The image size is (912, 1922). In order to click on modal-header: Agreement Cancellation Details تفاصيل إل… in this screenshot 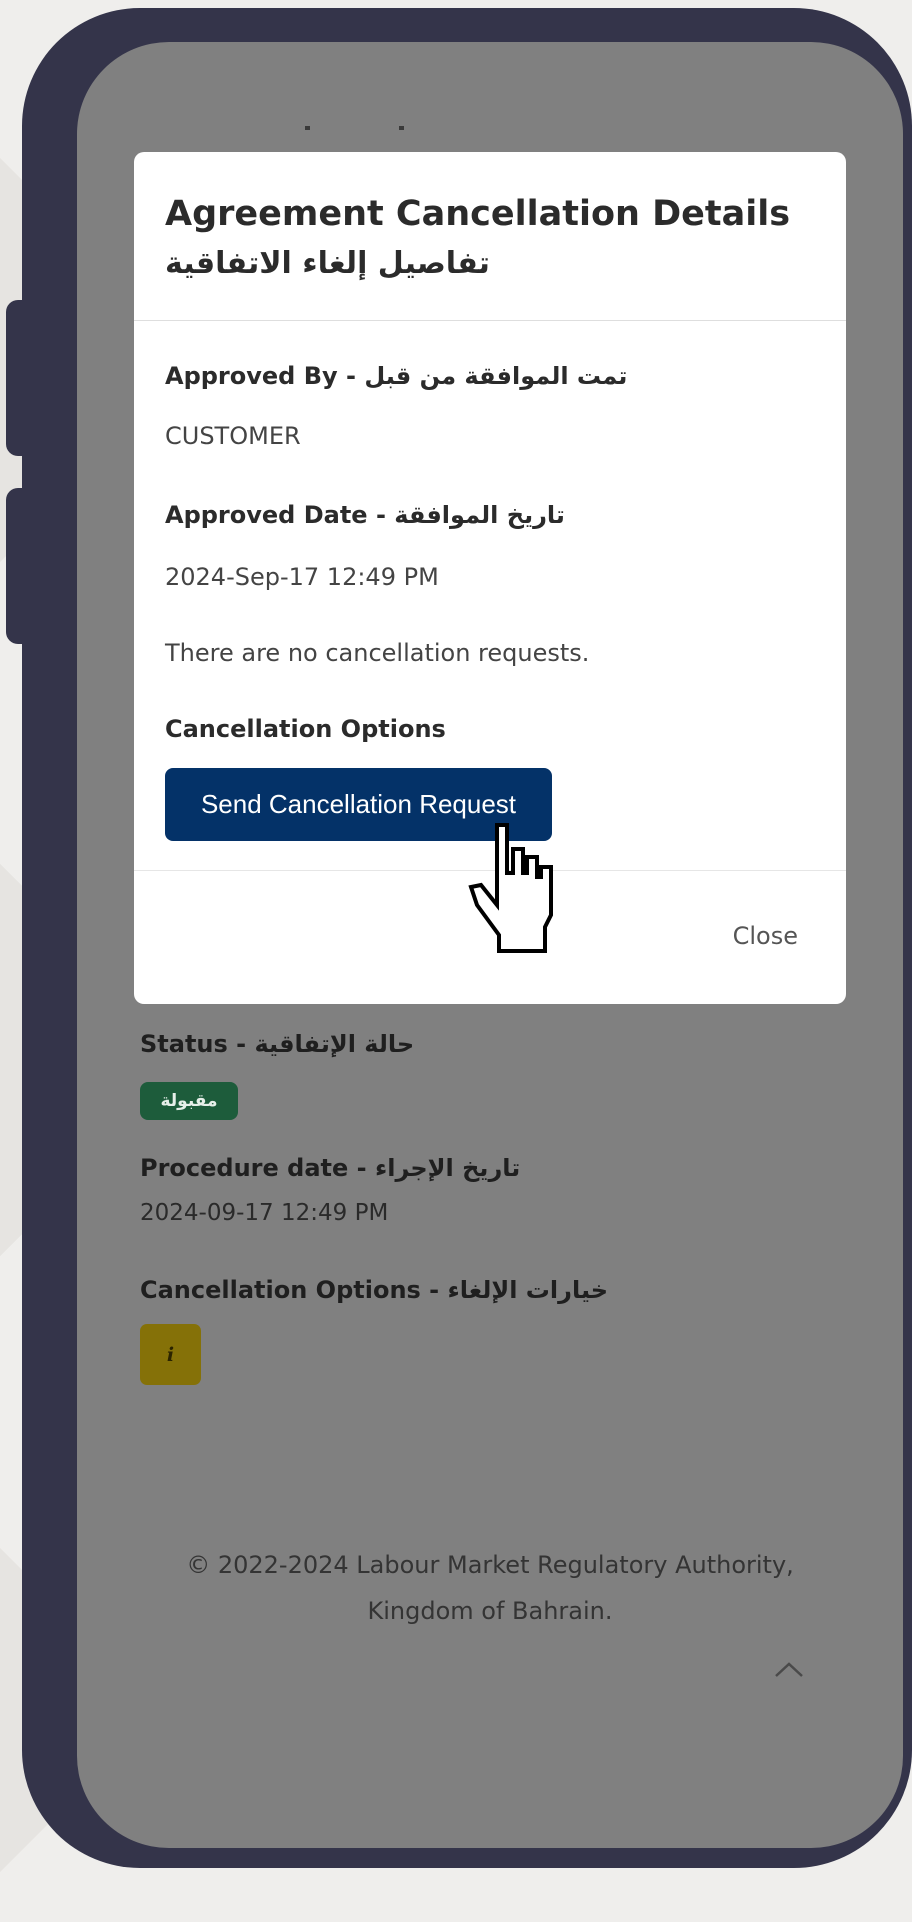, I will do `click(490, 236)`.